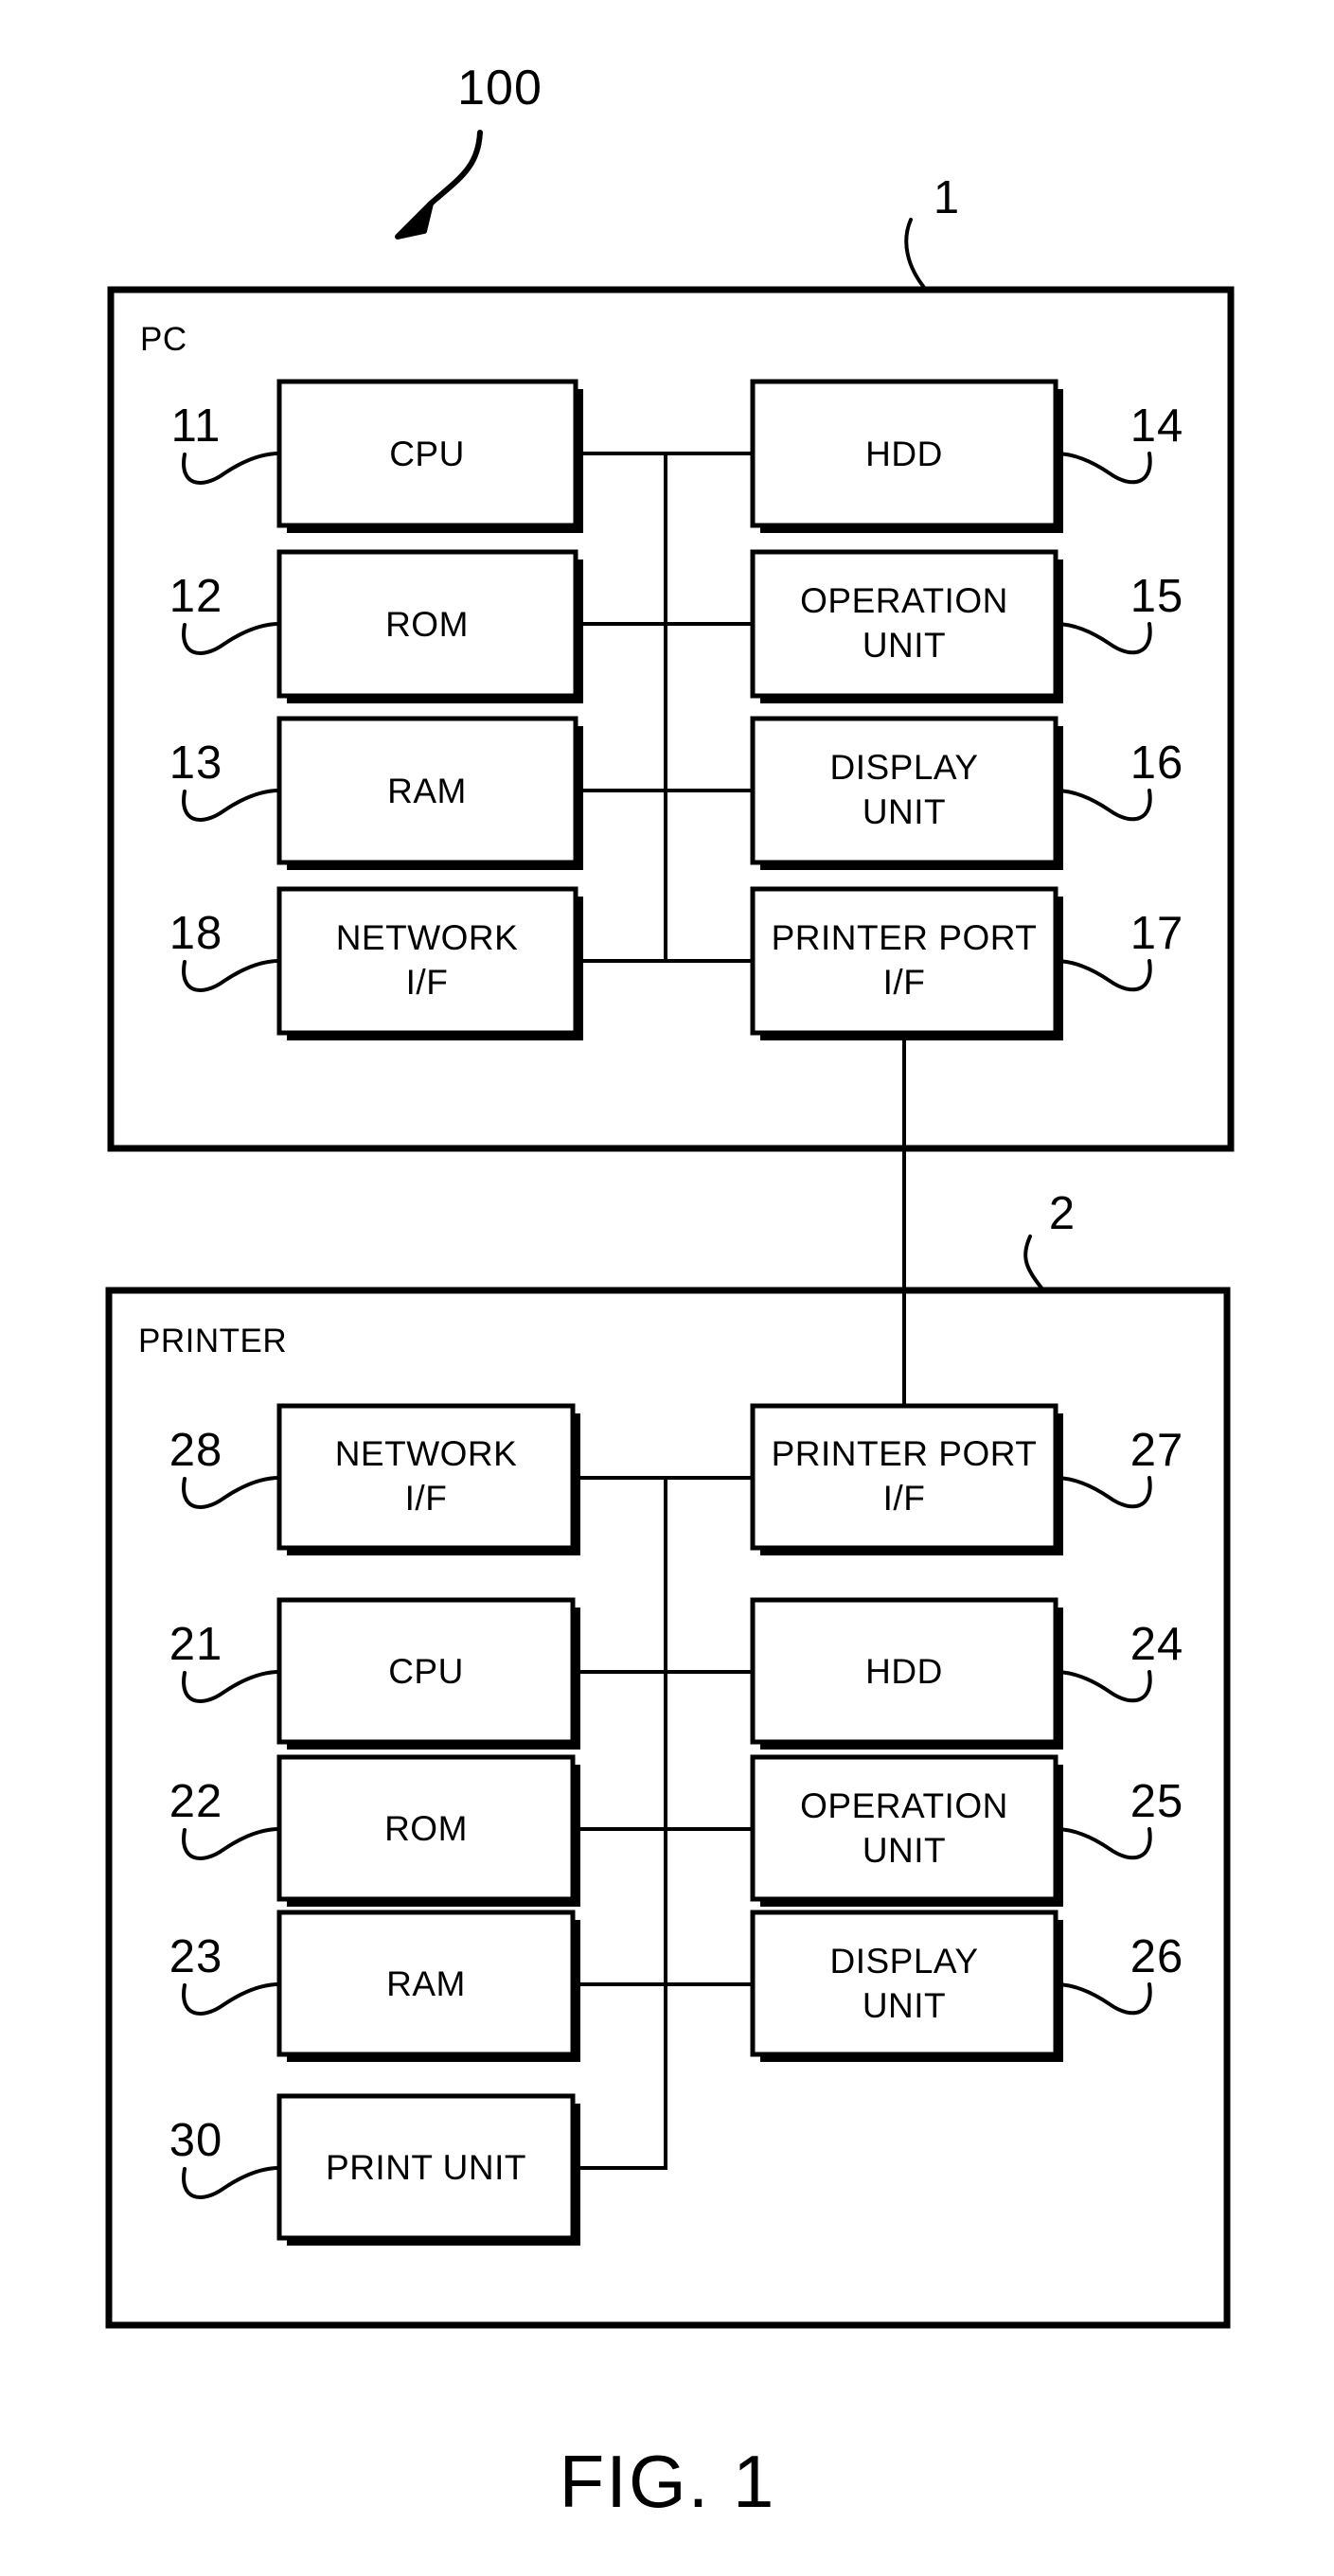  Describe the element at coordinates (904, 983) in the screenshot. I see `pc-printer-port-if-label2: I/F` at that location.